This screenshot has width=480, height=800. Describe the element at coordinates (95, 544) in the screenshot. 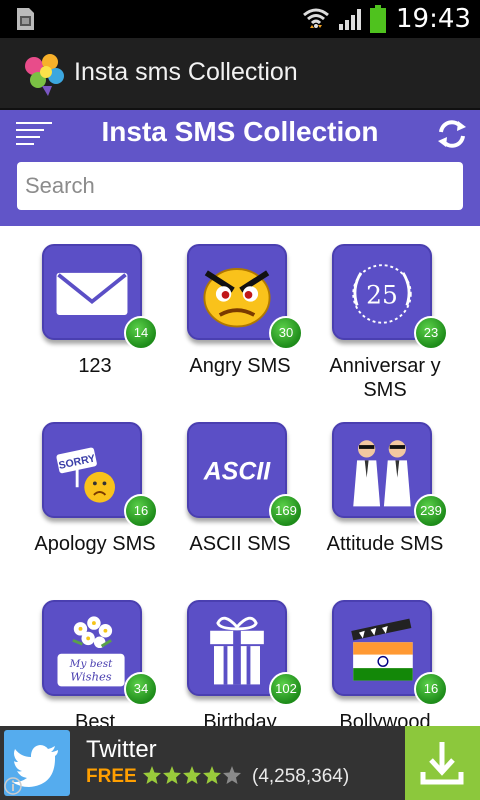

I see `category-label: Apology SMS` at that location.